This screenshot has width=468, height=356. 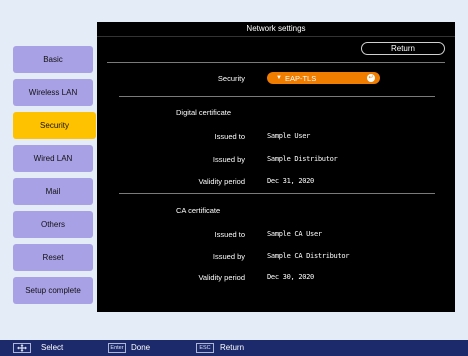 What do you see at coordinates (221, 277) in the screenshot?
I see `ca-validity-period-label: Validity period` at bounding box center [221, 277].